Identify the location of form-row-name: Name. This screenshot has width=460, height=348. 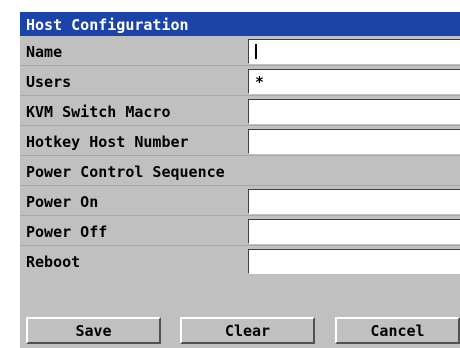
(240, 51).